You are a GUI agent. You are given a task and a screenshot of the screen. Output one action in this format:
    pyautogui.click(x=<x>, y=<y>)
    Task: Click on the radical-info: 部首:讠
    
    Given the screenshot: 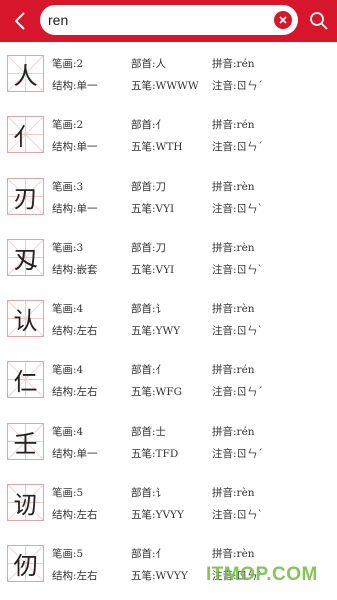 What is the action you would take?
    pyautogui.click(x=148, y=309)
    